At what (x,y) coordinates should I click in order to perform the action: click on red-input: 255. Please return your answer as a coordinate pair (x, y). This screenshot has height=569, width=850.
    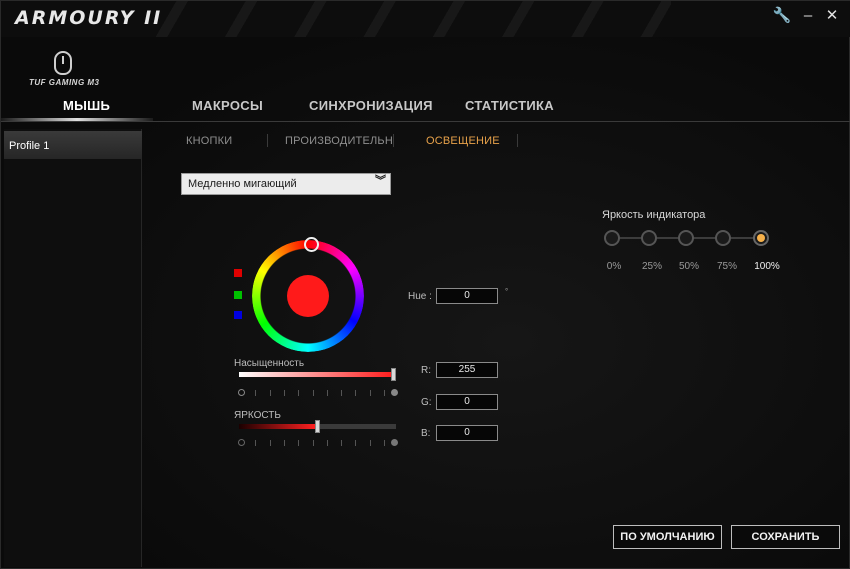
    Looking at the image, I should click on (467, 370).